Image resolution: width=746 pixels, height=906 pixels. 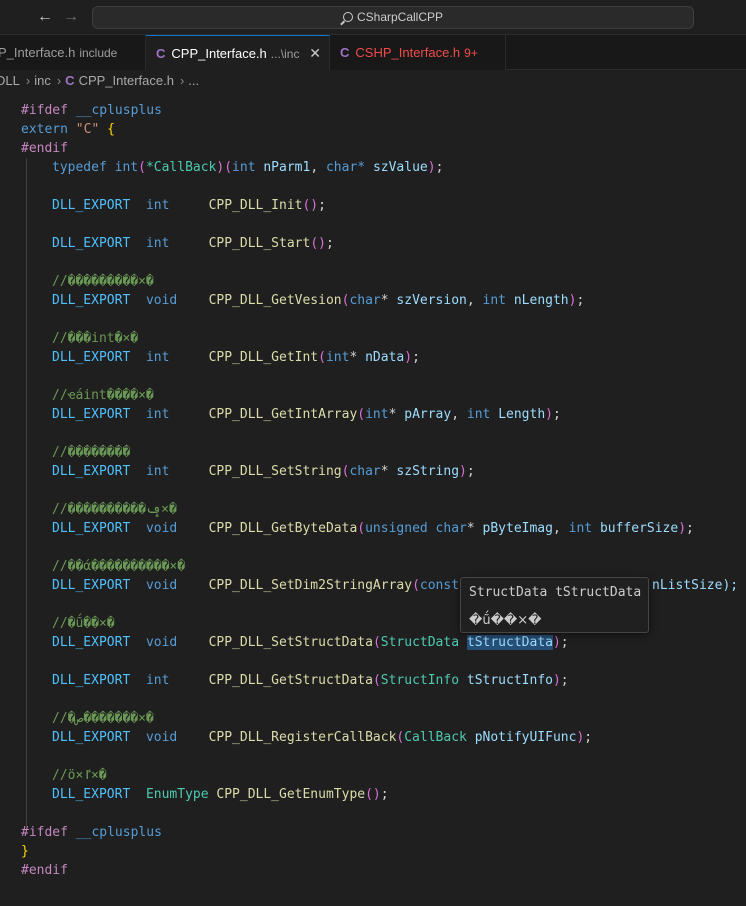 I want to click on code-line-init: DLL_EXPORT int CPP_DLL_Init();, so click(x=189, y=205).